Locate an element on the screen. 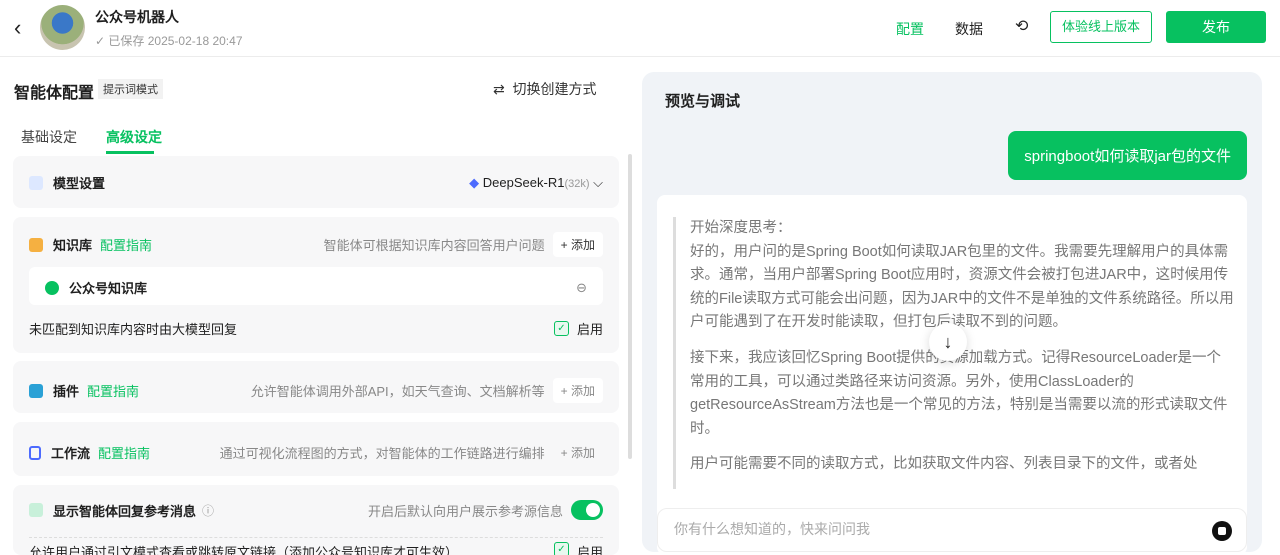  reference-checkbox: ✓ 启用 is located at coordinates (578, 548).